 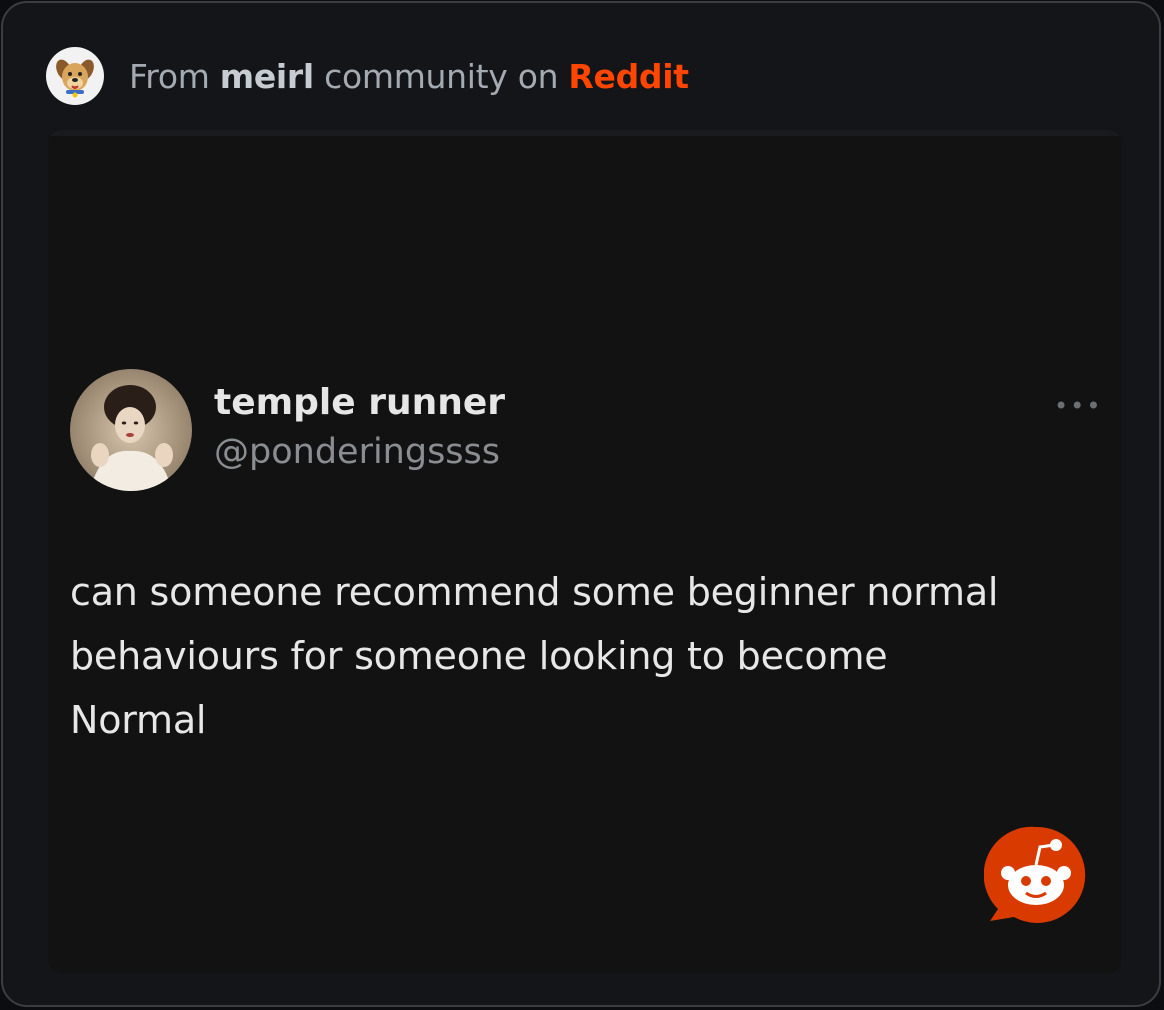 What do you see at coordinates (441, 76) in the screenshot?
I see `source-middle: community on` at bounding box center [441, 76].